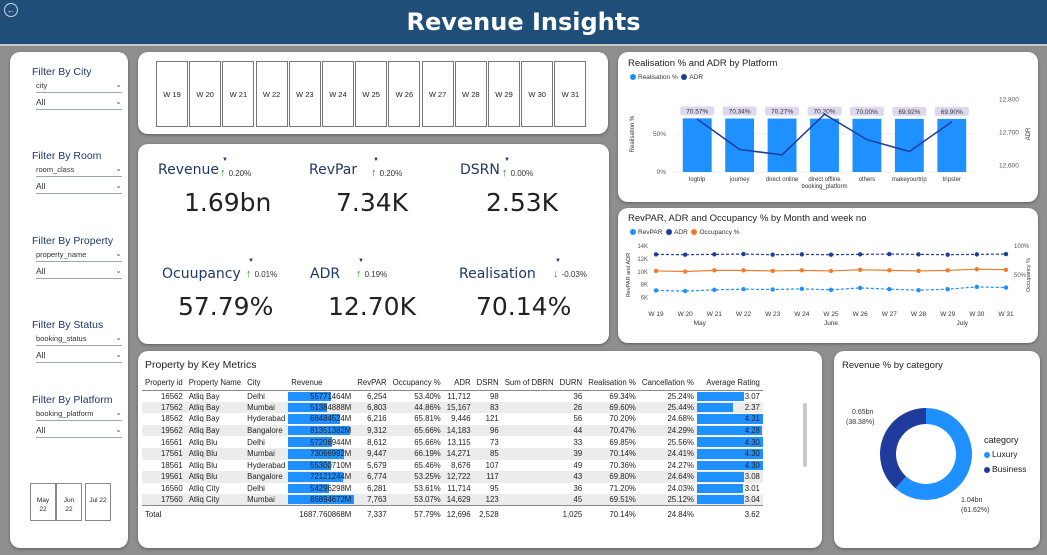 This screenshot has width=1047, height=555. Describe the element at coordinates (416, 383) in the screenshot. I see `column-header: Occupancy %` at that location.